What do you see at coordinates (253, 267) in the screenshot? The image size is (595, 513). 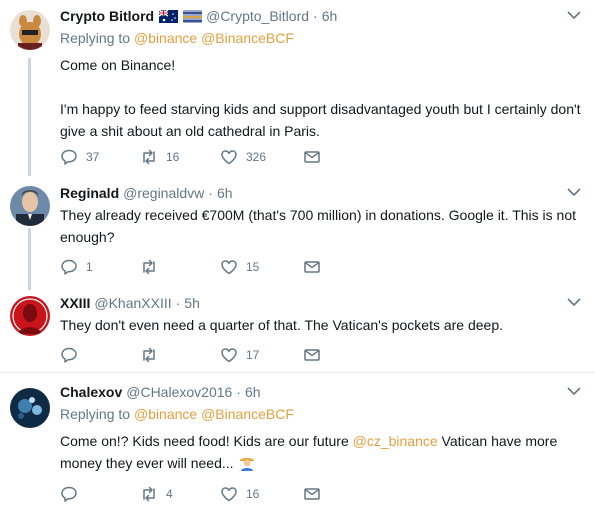 I see `like-count: 15` at bounding box center [253, 267].